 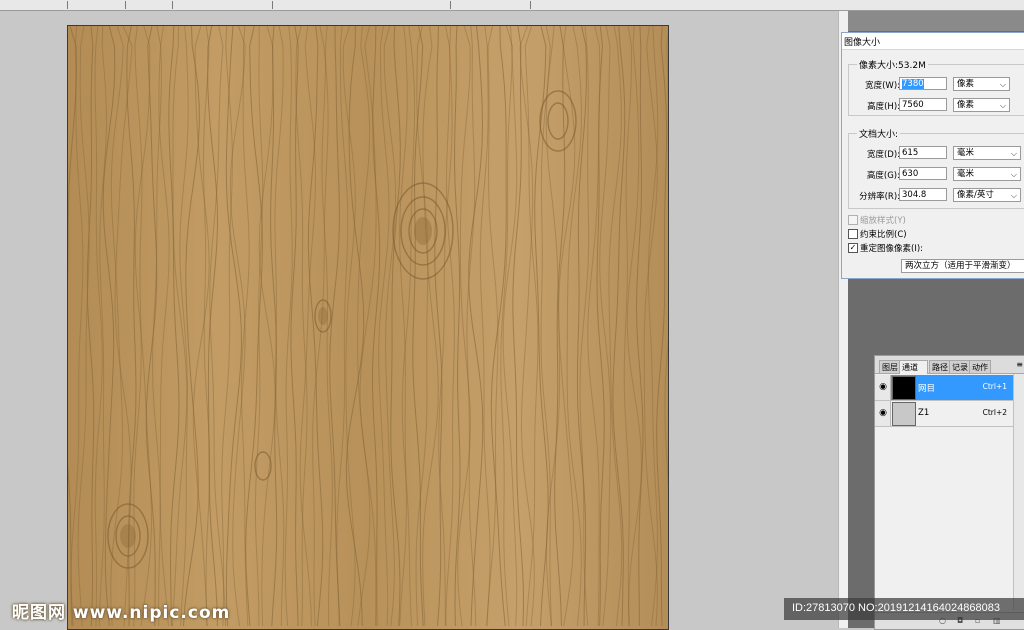 What do you see at coordinates (923, 104) in the screenshot?
I see `pixel-height-input: 7560` at bounding box center [923, 104].